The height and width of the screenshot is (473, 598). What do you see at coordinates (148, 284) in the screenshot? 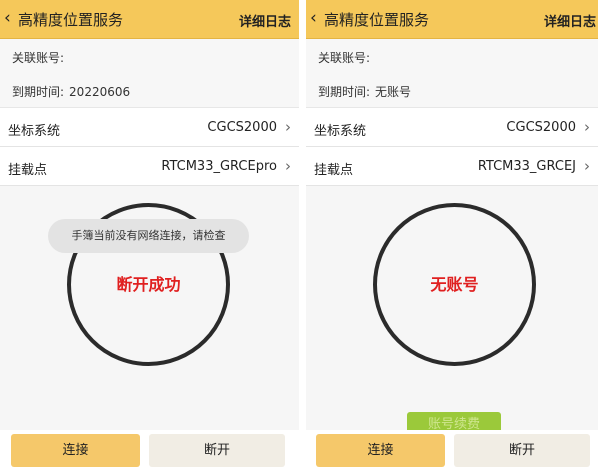
I see `status-text: 断开成功` at bounding box center [148, 284].